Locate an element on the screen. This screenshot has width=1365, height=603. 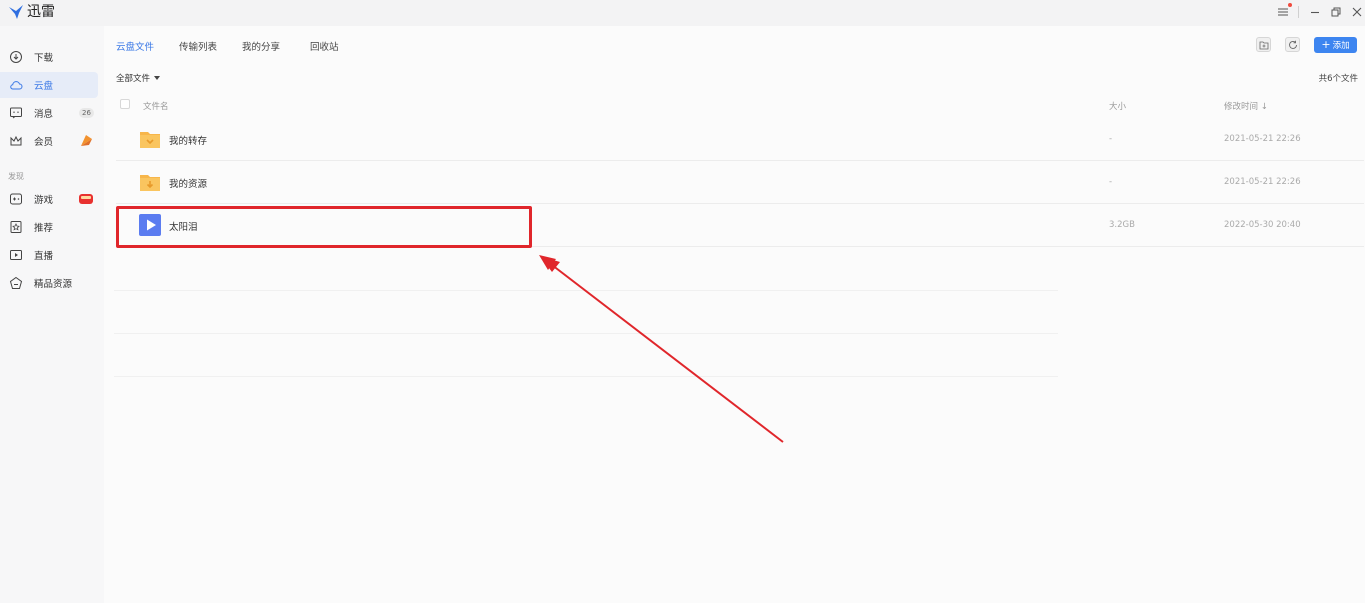
recommend-icon is located at coordinates (16, 227).